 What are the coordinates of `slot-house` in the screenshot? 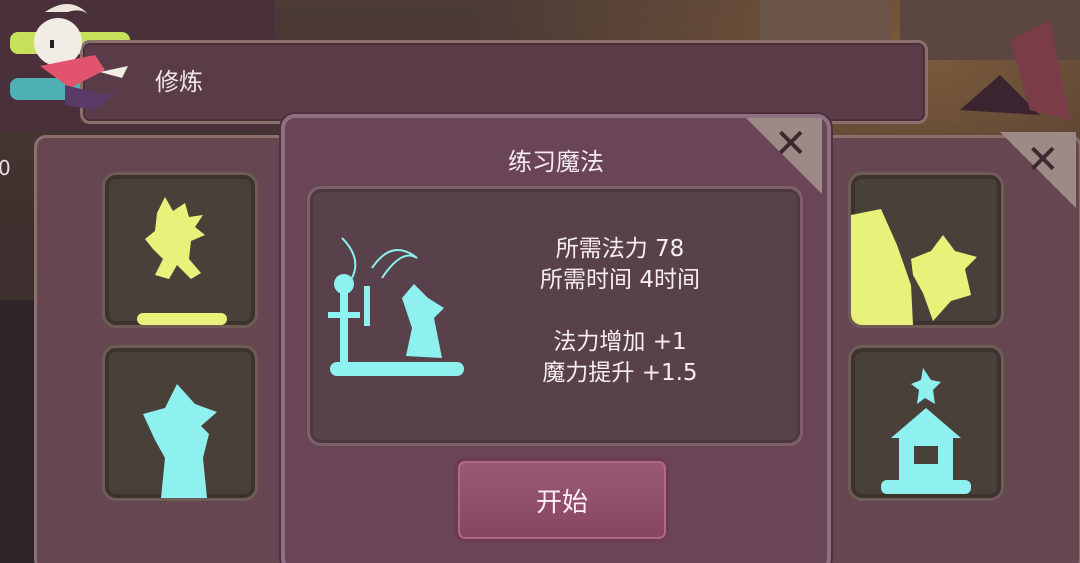 It's located at (926, 423).